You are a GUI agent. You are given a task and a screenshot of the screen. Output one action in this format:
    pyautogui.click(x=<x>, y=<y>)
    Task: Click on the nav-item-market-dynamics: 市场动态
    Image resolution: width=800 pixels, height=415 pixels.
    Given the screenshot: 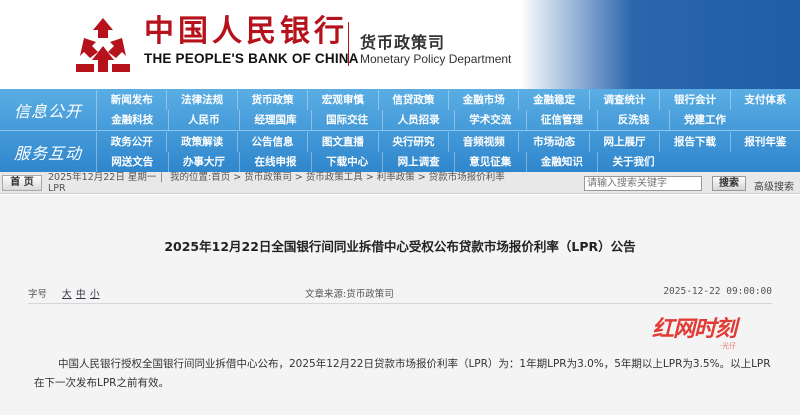 What is the action you would take?
    pyautogui.click(x=553, y=142)
    